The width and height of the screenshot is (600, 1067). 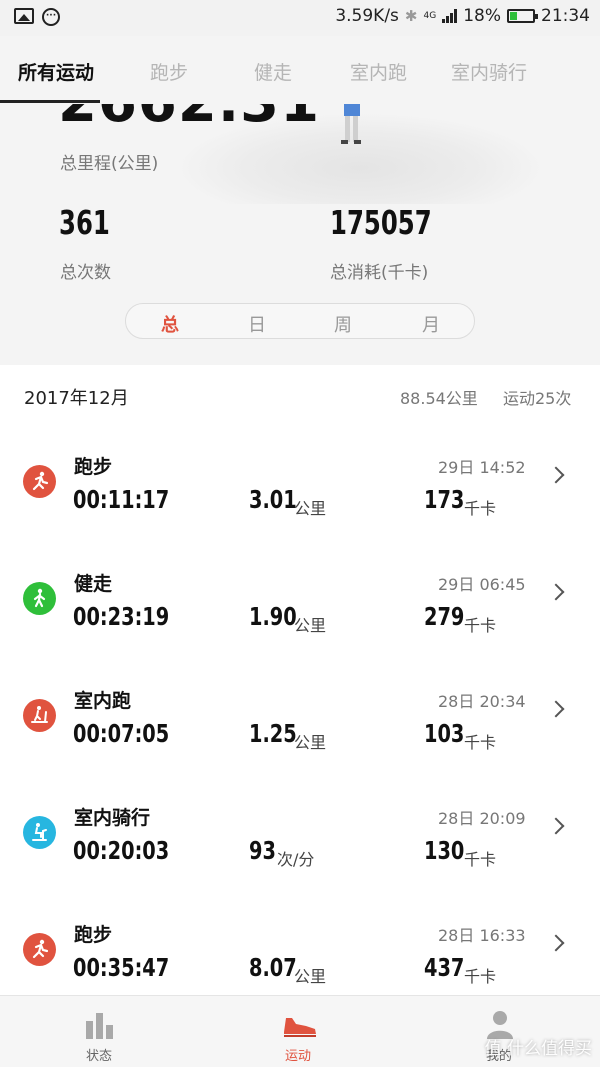 What do you see at coordinates (381, 222) in the screenshot?
I see `total-calories-value: 175057` at bounding box center [381, 222].